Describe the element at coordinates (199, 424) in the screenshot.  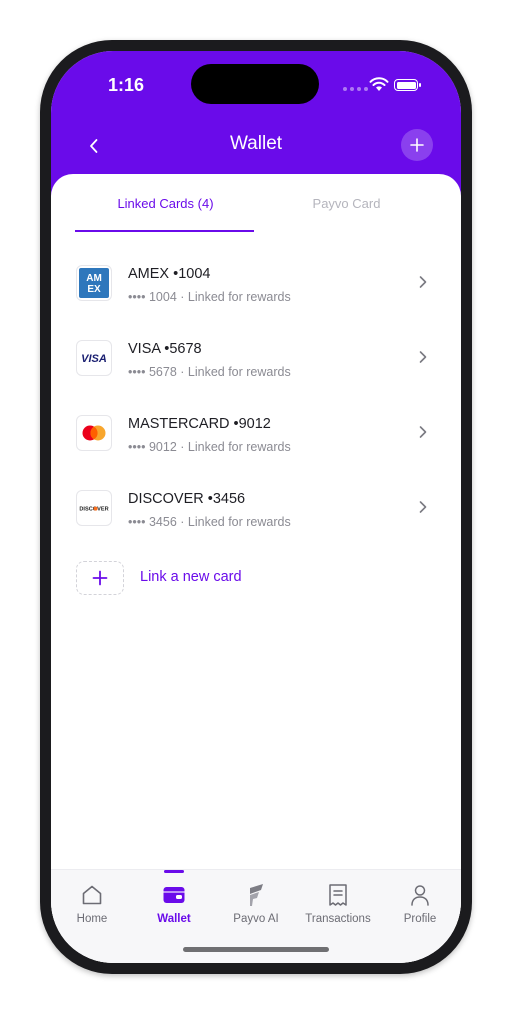
I see `card-name: MASTERCARD •9012` at that location.